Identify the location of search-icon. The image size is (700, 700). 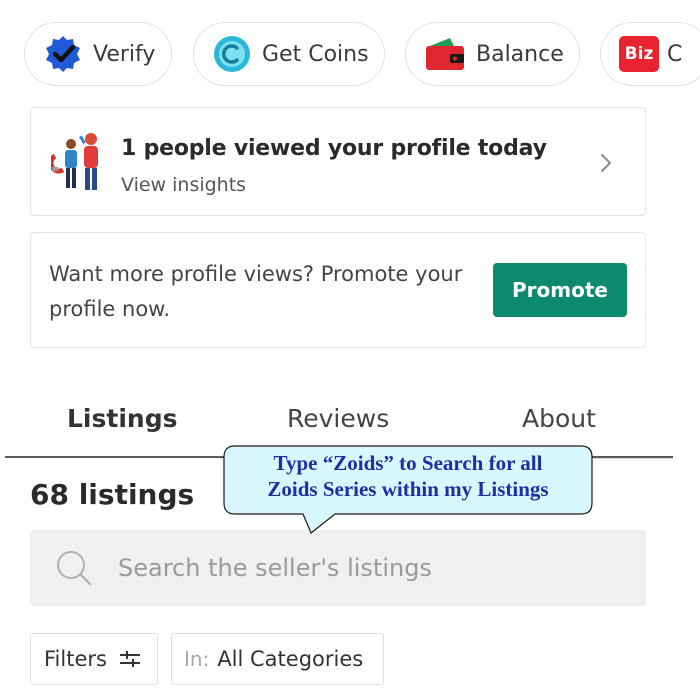
(74, 568).